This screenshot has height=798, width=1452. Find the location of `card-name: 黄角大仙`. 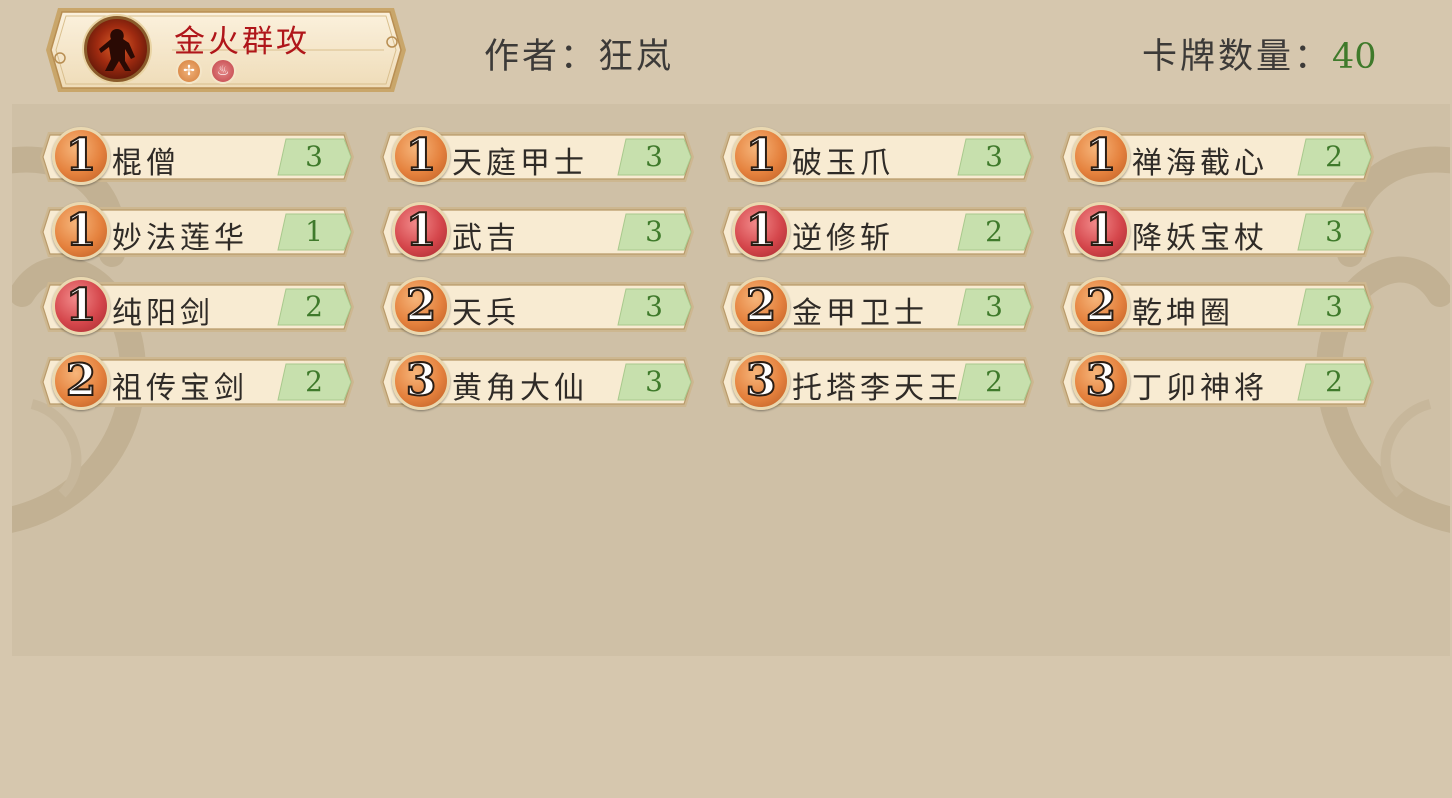

card-name: 黄角大仙 is located at coordinates (520, 388).